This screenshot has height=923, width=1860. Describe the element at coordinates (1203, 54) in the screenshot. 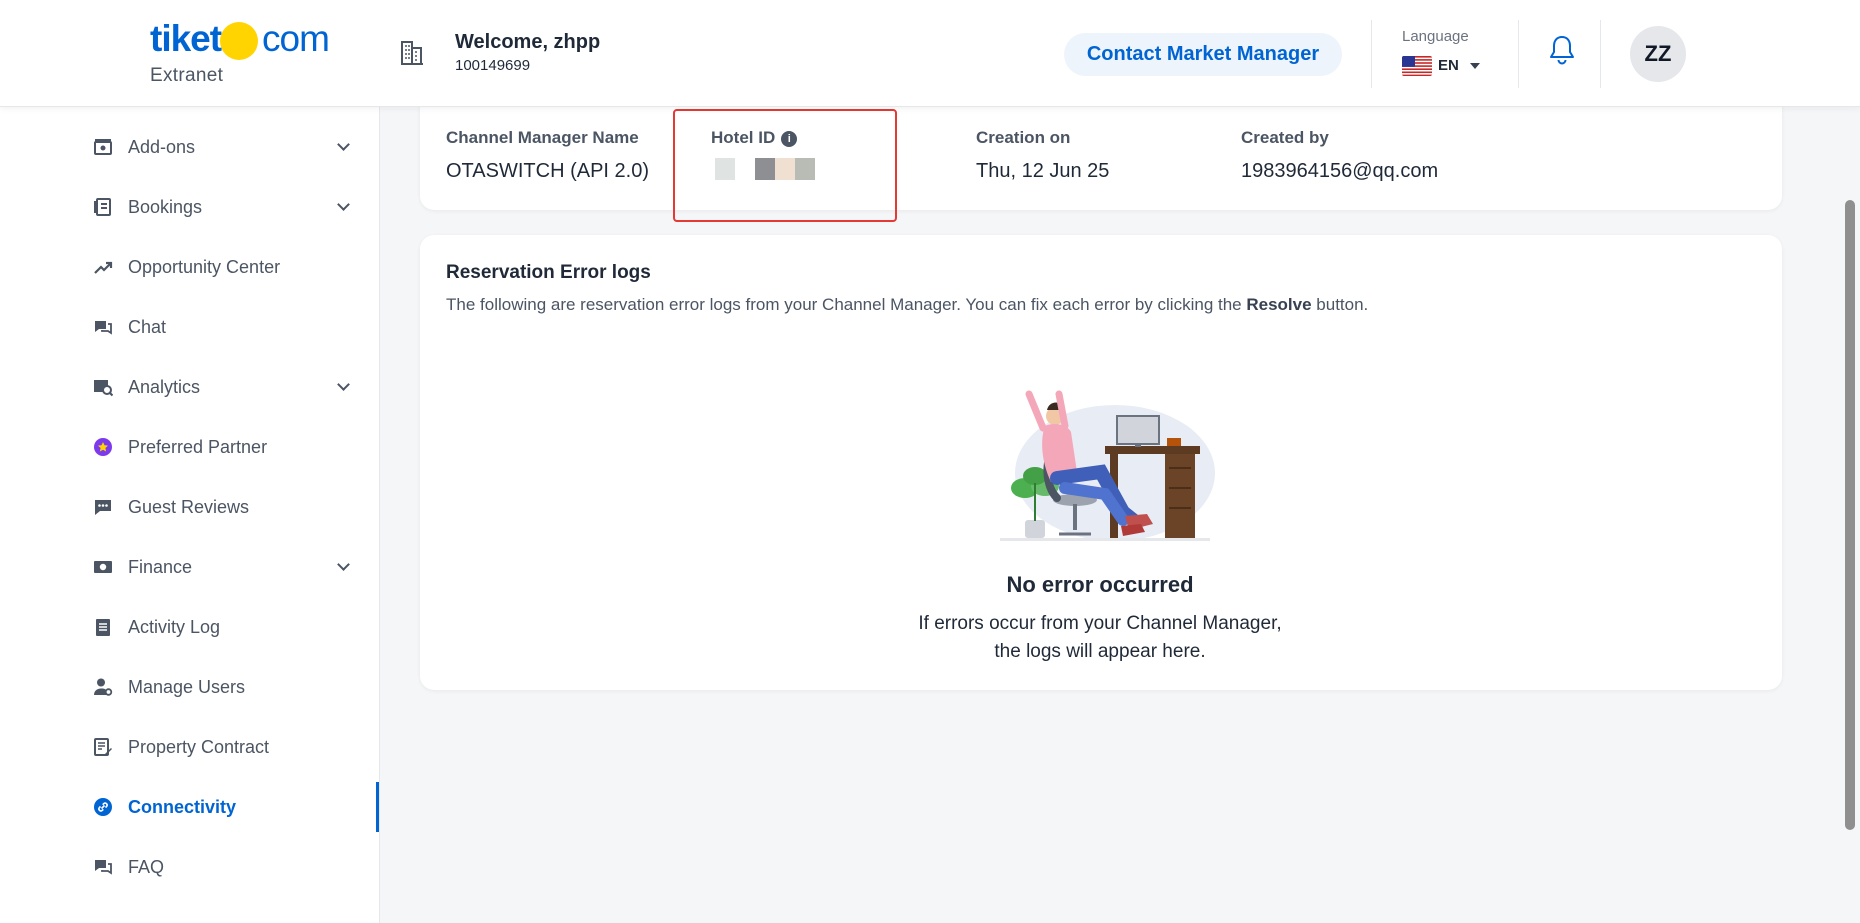

I see `contact-market-manager-button: Contact Market Manager` at that location.